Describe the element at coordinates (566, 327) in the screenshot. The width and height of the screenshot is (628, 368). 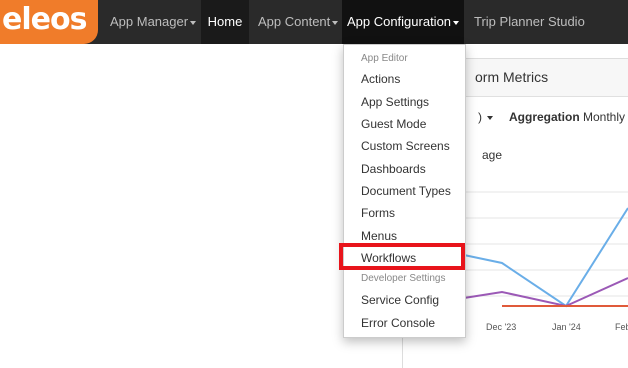
I see `x-tick-label: Jan '24` at that location.